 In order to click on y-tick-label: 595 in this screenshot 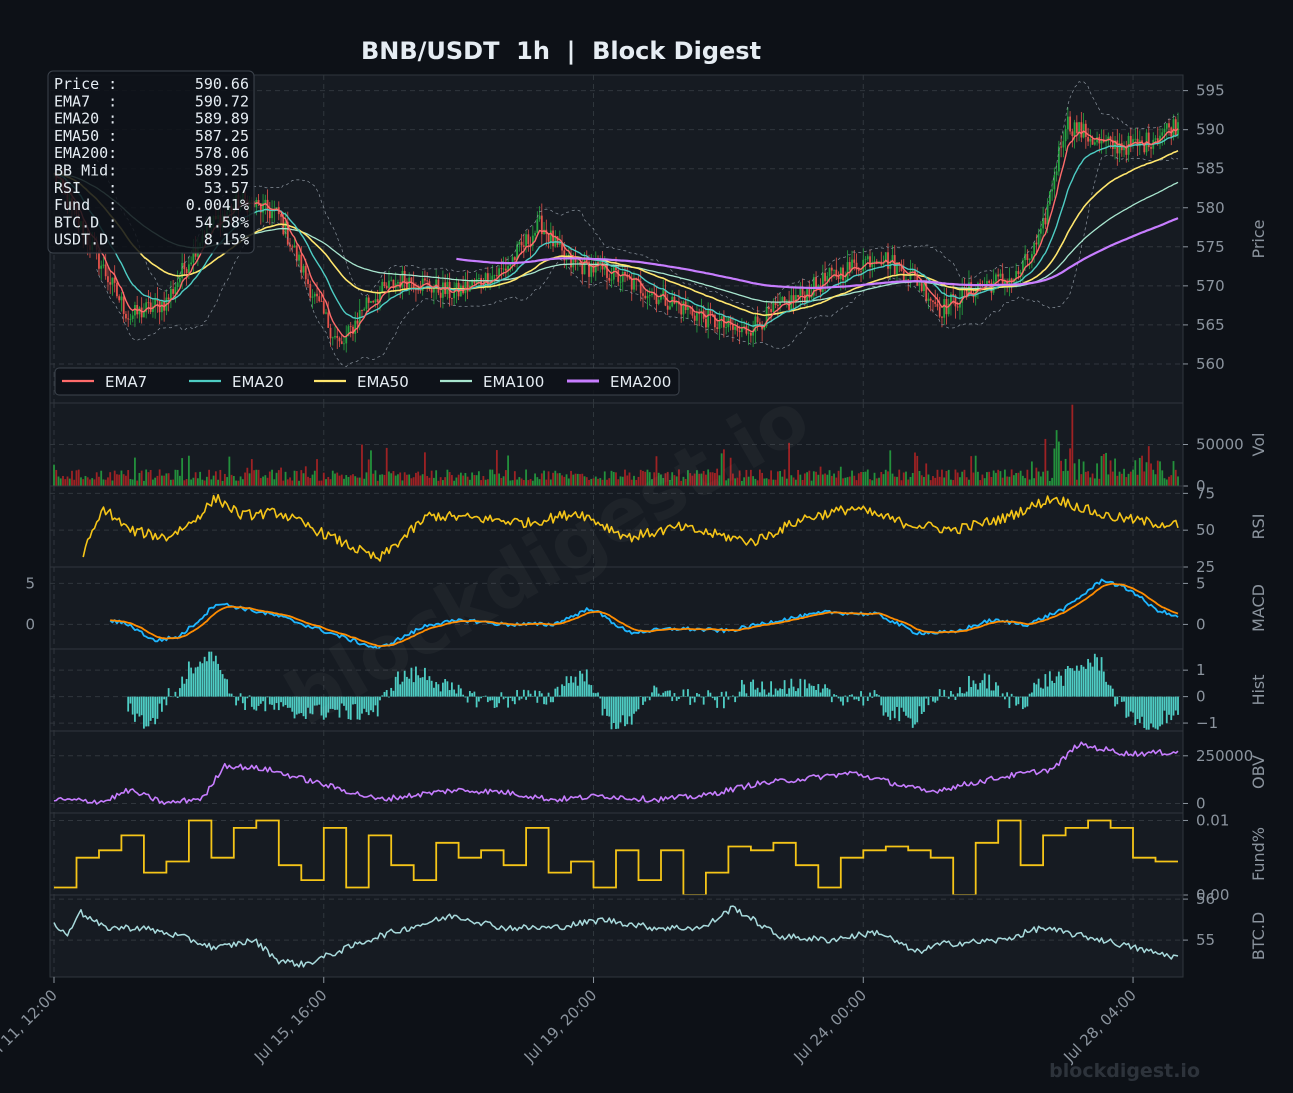, I will do `click(1210, 91)`.